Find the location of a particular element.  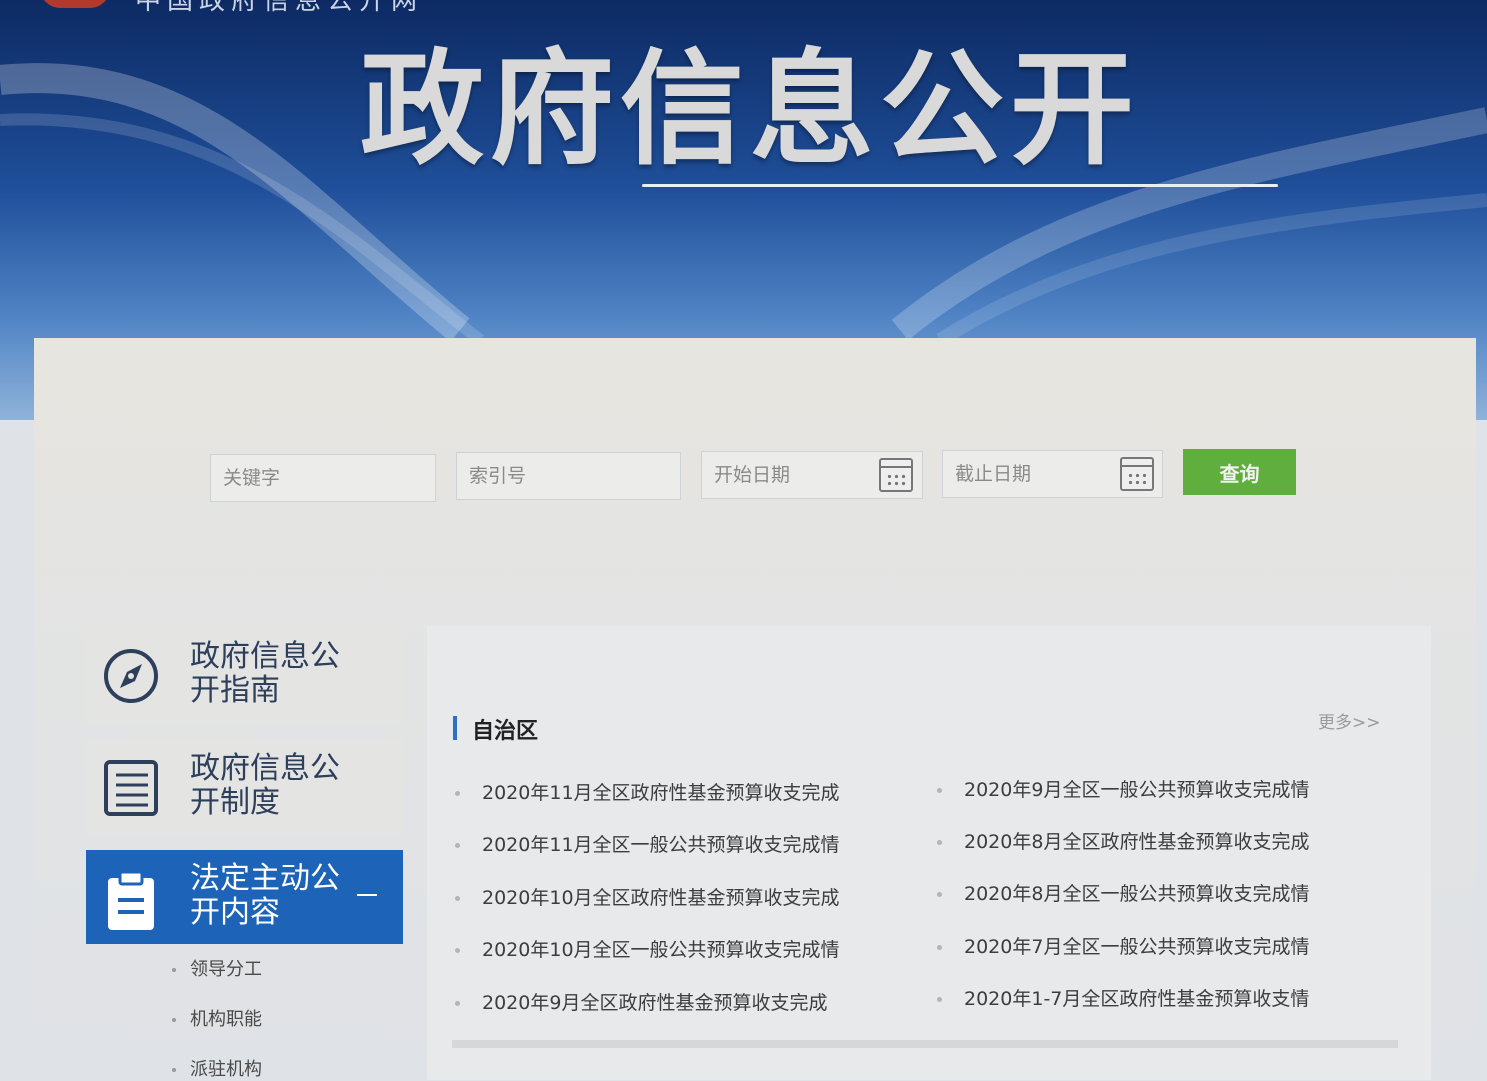

news-title: 2020年9月全区一般公共预算收支完成情 is located at coordinates (1137, 790).